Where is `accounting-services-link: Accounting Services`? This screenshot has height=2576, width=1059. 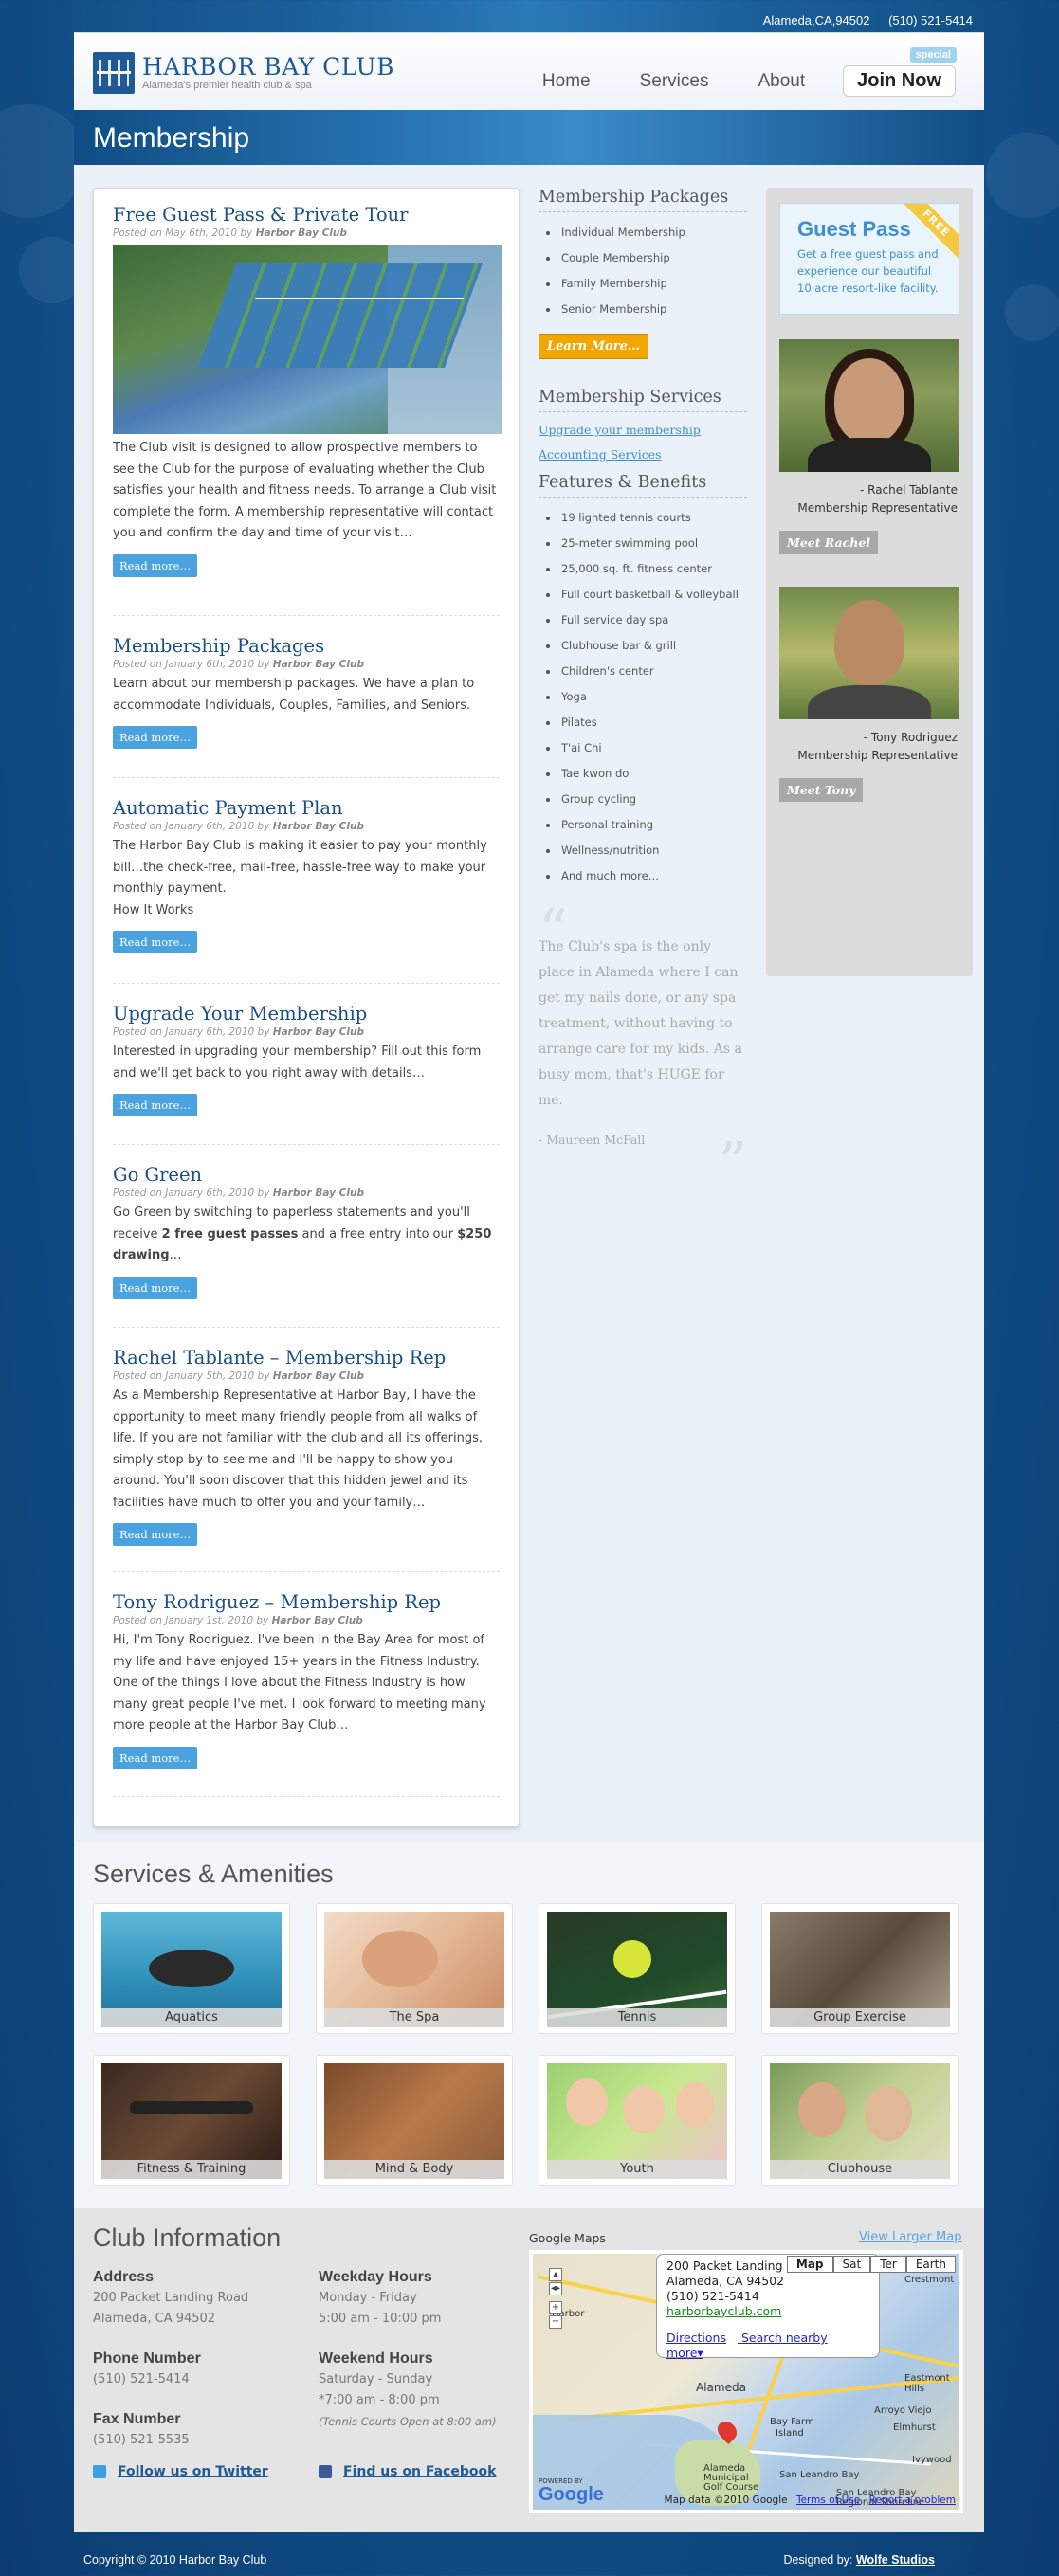
accounting-services-link: Accounting Services is located at coordinates (643, 455).